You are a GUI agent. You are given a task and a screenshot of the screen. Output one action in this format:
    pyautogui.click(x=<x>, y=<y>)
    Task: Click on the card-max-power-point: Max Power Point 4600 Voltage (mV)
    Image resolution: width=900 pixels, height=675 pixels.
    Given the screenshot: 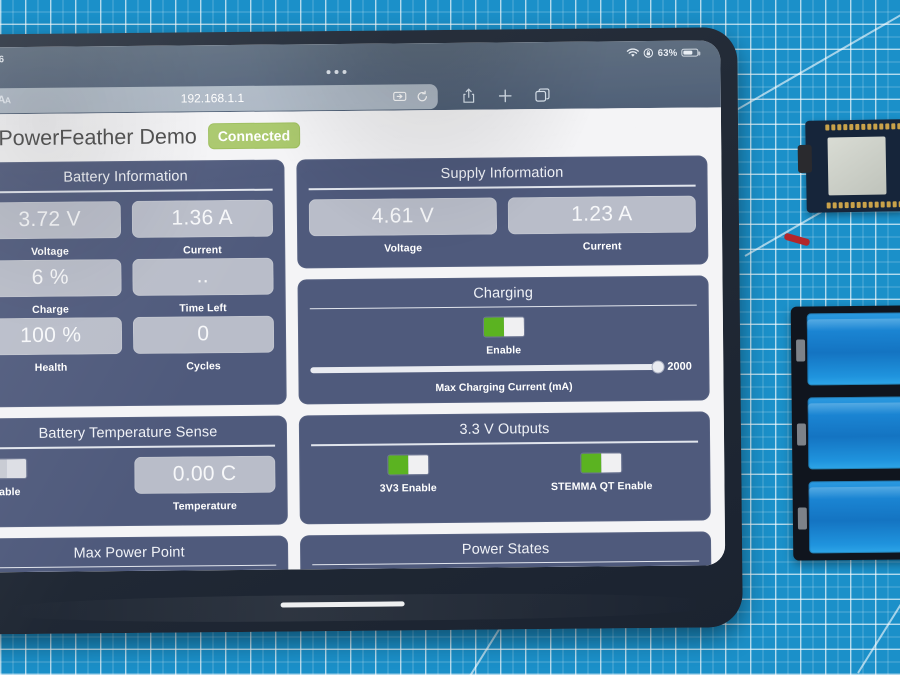 What is the action you would take?
    pyautogui.click(x=144, y=554)
    